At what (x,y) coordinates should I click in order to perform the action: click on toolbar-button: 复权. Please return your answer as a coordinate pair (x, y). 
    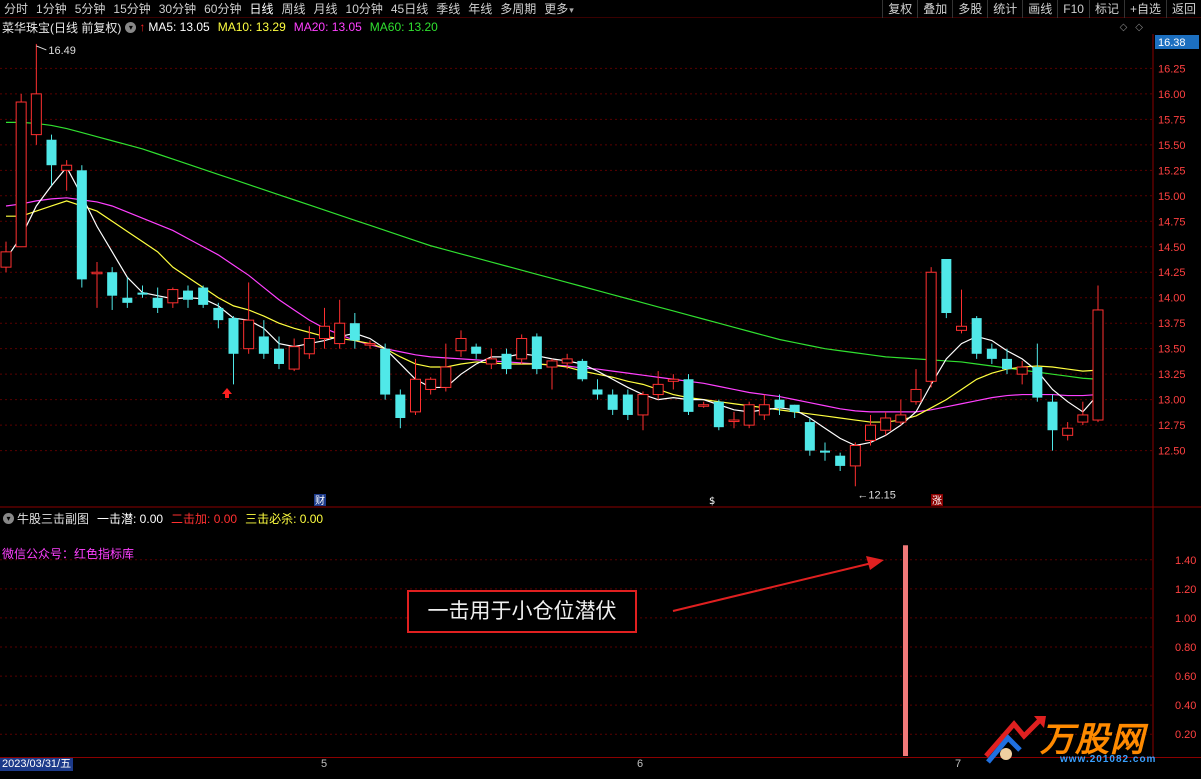
    Looking at the image, I should click on (899, 9).